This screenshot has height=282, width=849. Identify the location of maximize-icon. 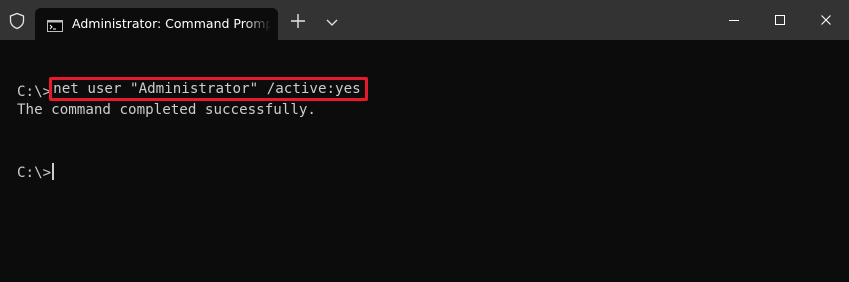
(780, 20).